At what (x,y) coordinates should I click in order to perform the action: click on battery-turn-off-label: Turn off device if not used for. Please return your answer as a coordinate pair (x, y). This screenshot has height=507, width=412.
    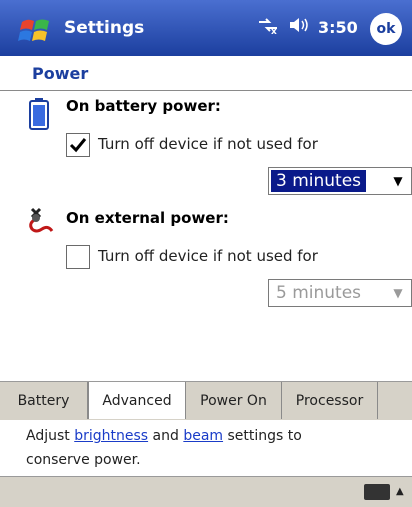
    Looking at the image, I should click on (208, 144).